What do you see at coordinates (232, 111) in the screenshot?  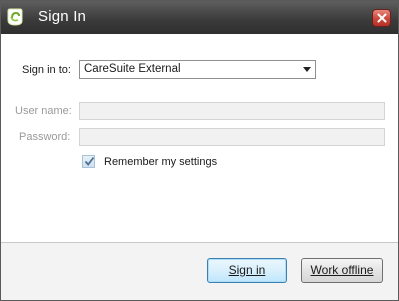 I see `username-field` at bounding box center [232, 111].